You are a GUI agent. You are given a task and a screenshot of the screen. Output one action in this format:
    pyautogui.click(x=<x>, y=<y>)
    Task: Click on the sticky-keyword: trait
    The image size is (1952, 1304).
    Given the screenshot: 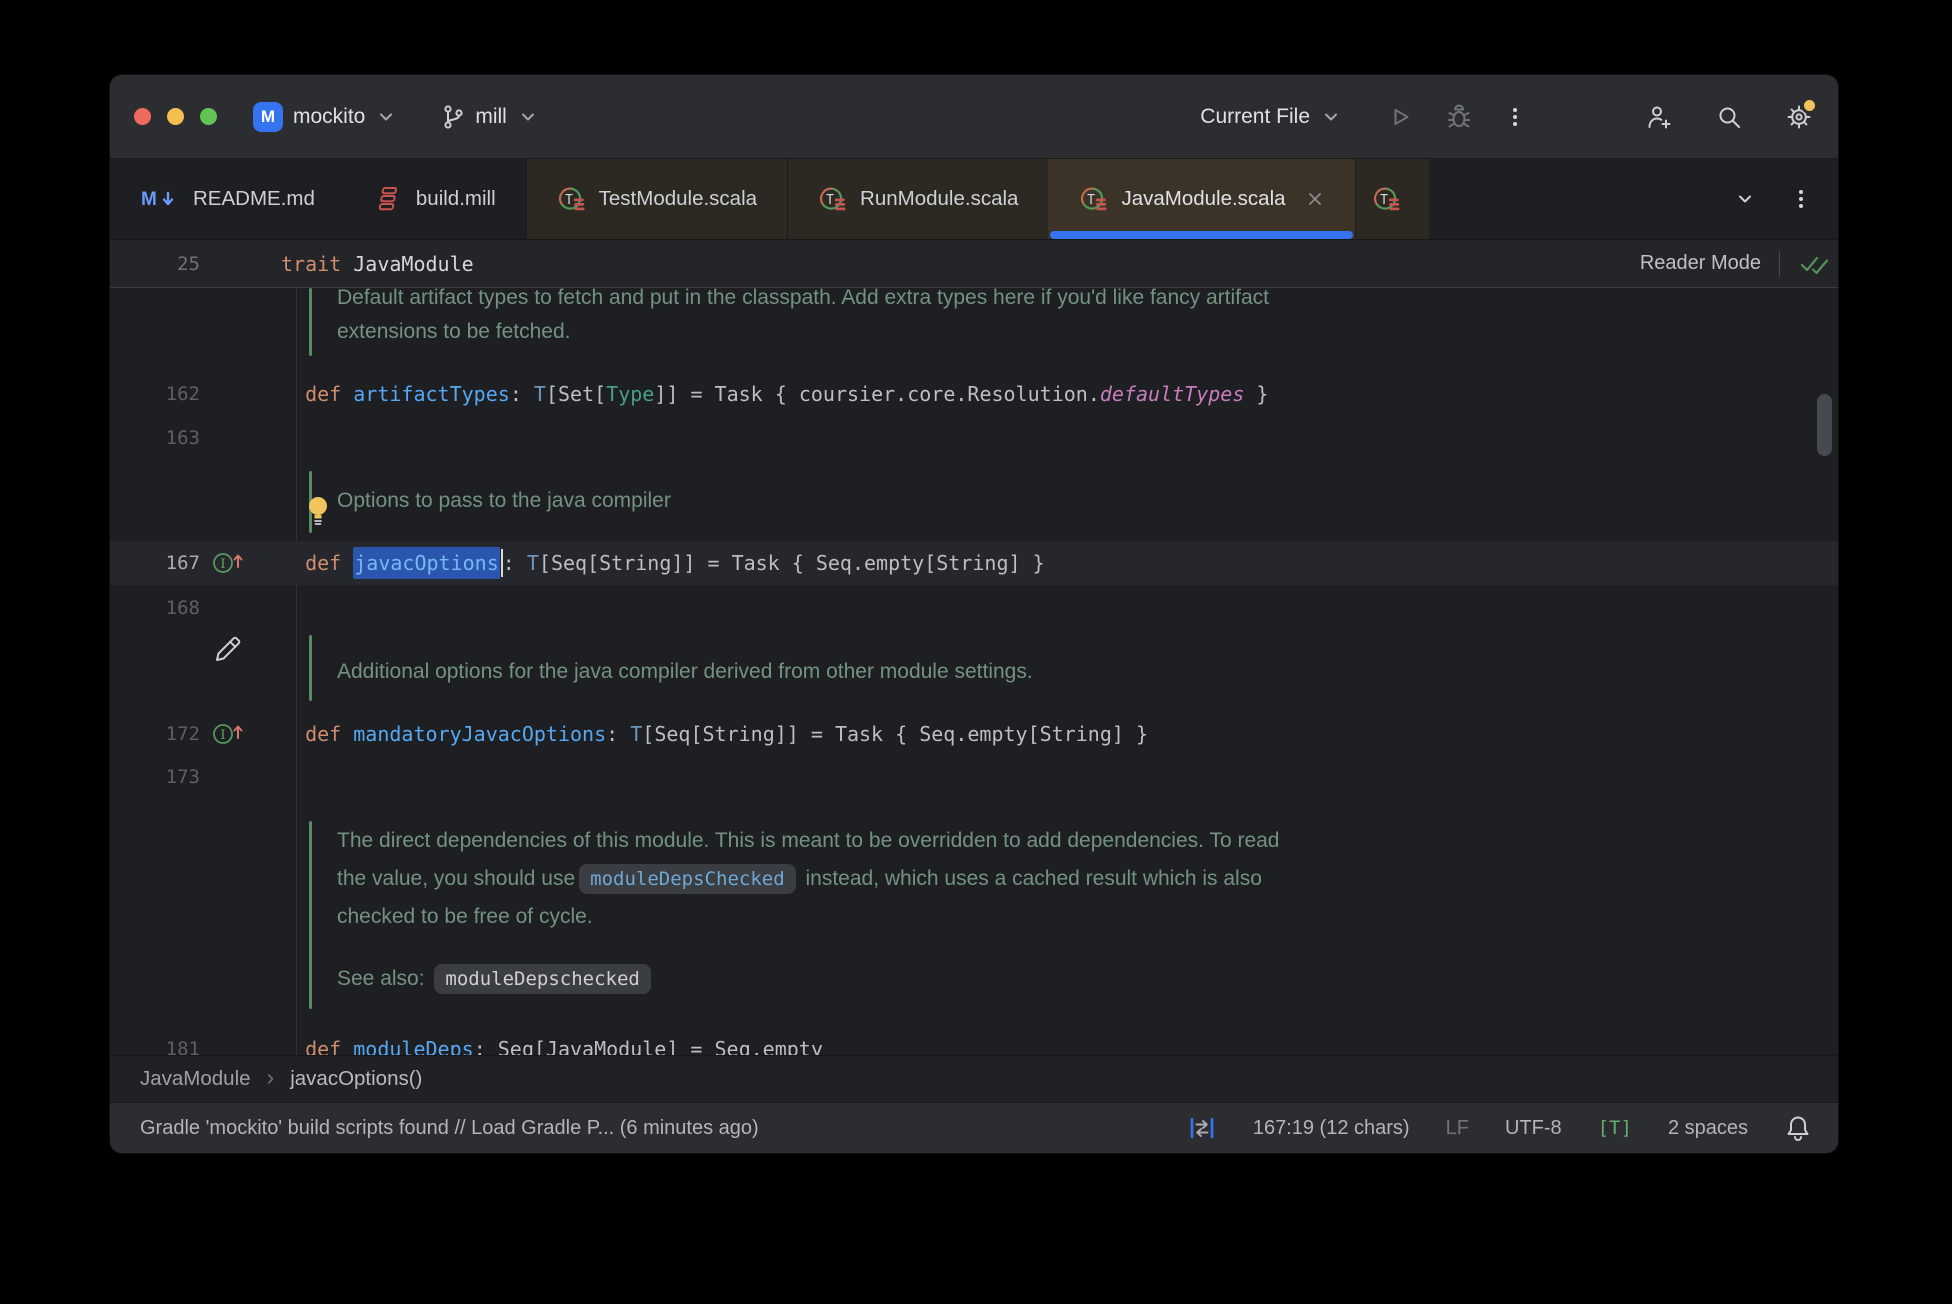 What is the action you would take?
    pyautogui.click(x=311, y=263)
    